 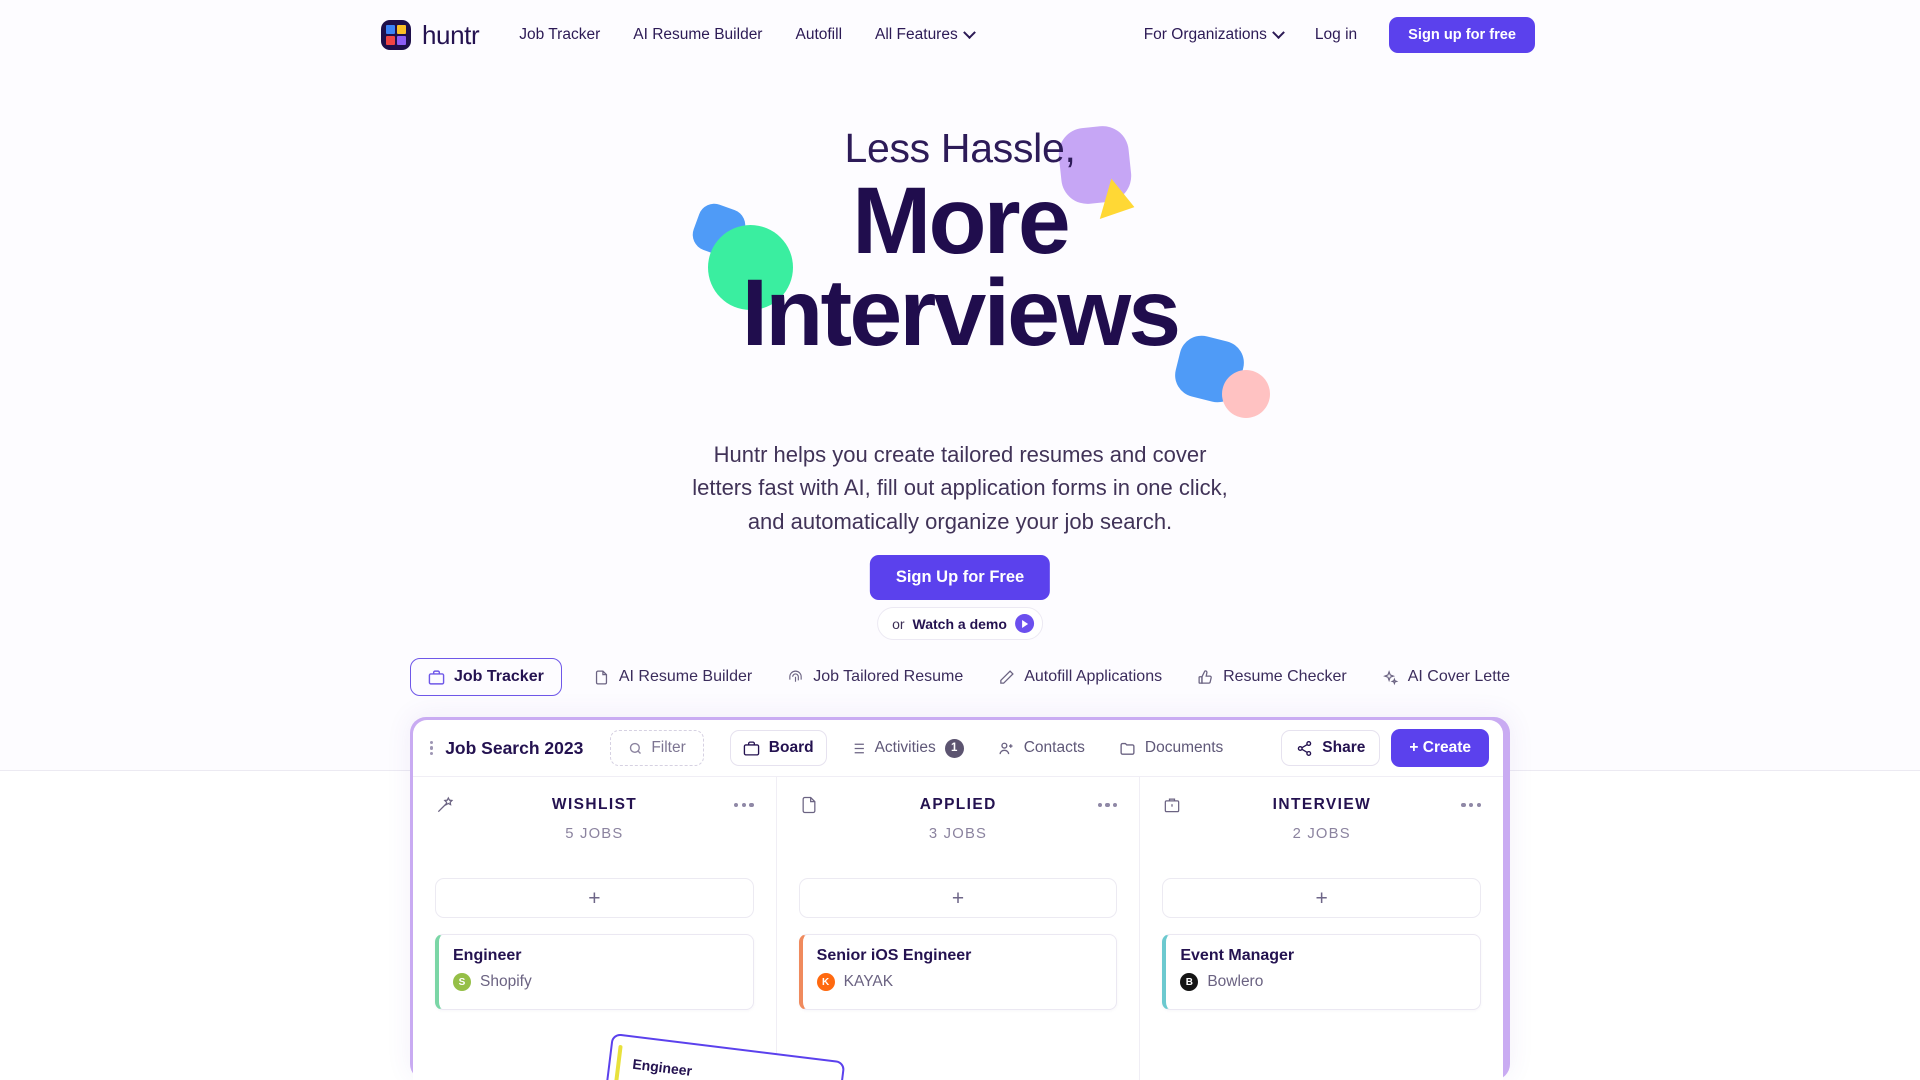 What do you see at coordinates (596, 982) in the screenshot?
I see `job-card-company: S Shopify` at bounding box center [596, 982].